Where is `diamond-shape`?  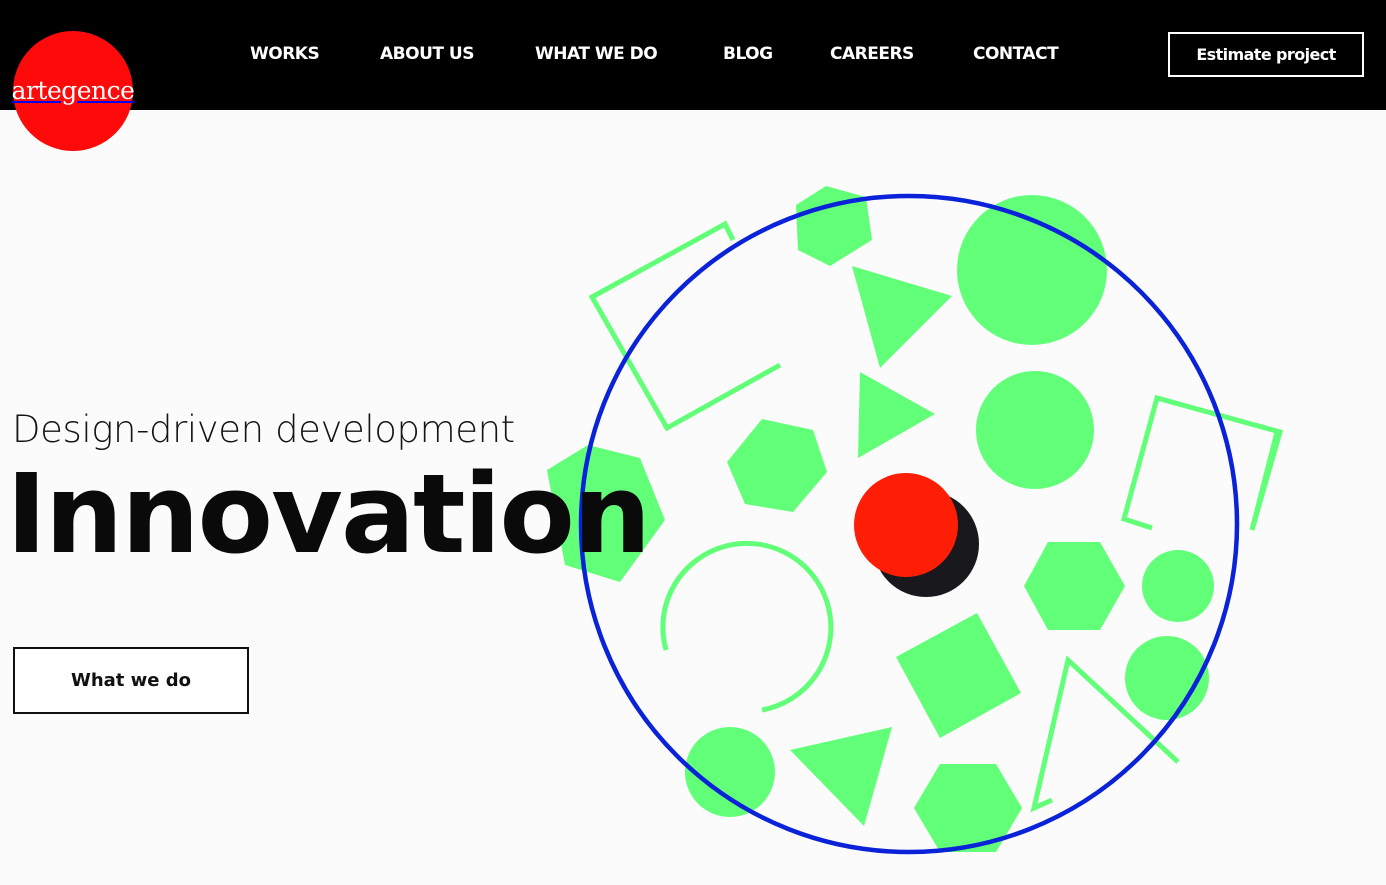 diamond-shape is located at coordinates (958, 675).